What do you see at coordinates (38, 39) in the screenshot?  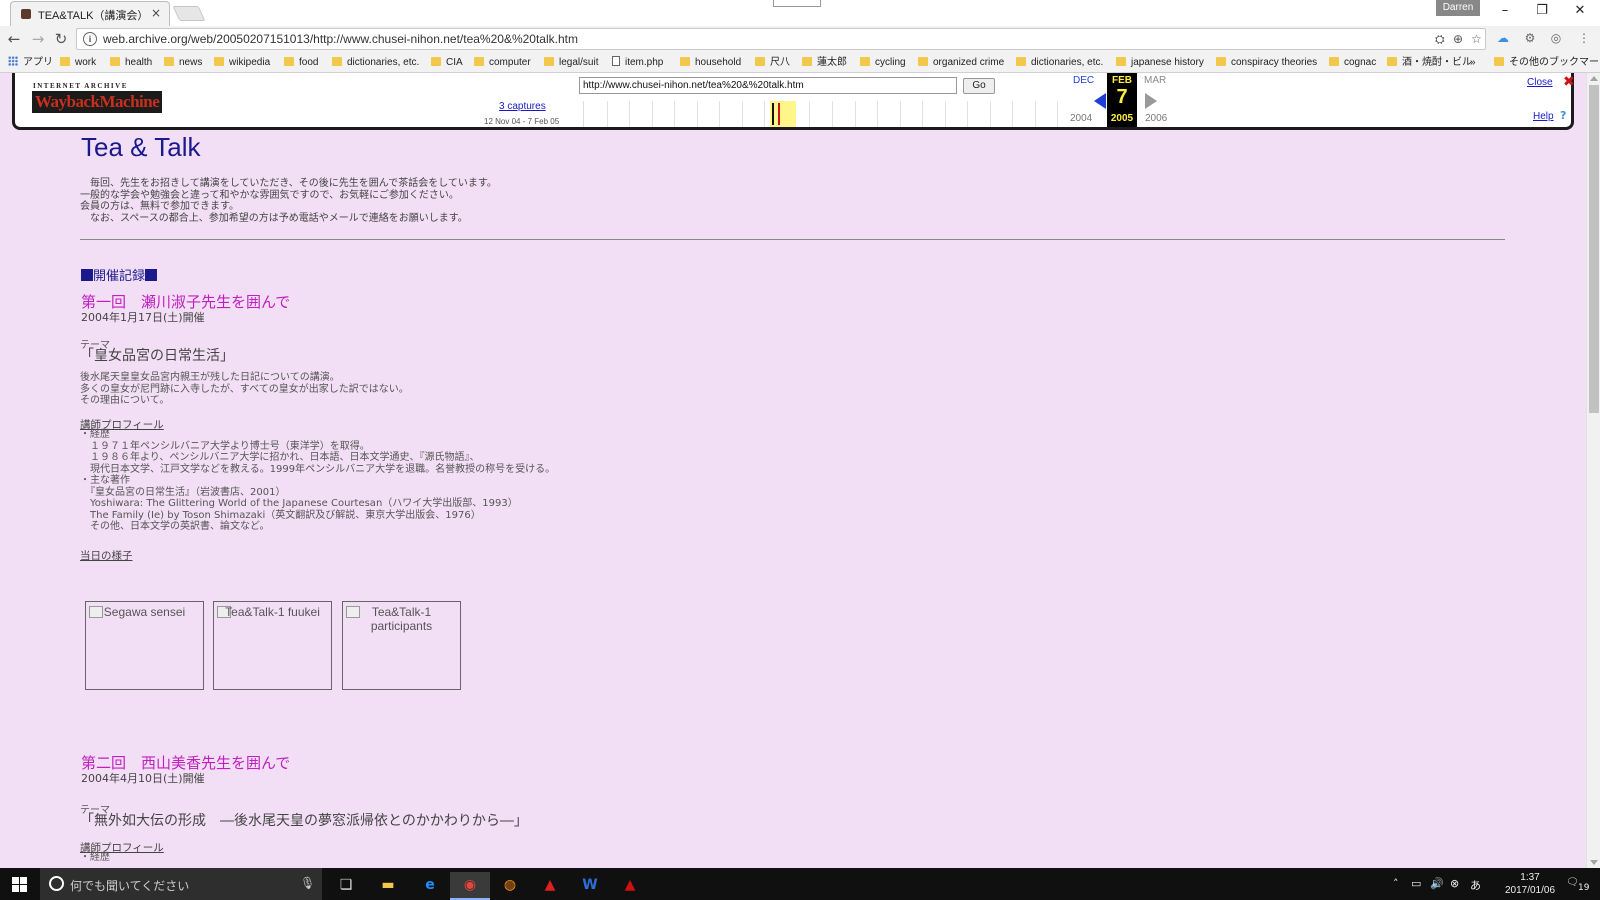 I see `forward-button: →` at bounding box center [38, 39].